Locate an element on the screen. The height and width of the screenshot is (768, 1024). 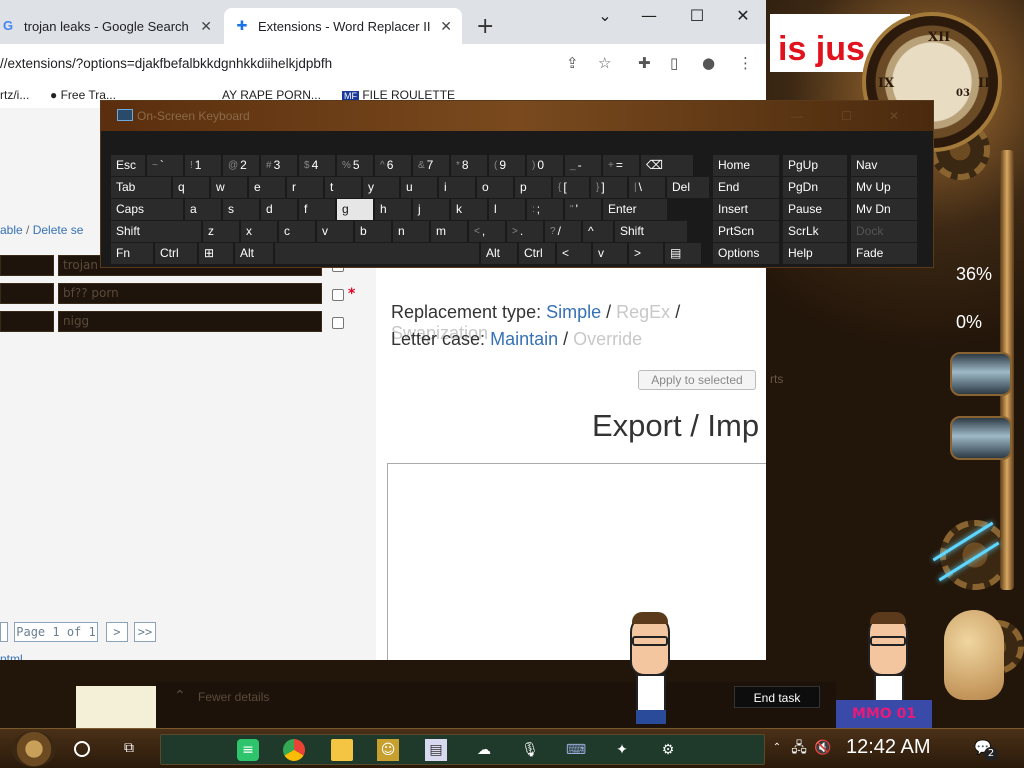
network-icon: 🖧 is located at coordinates (799, 748).